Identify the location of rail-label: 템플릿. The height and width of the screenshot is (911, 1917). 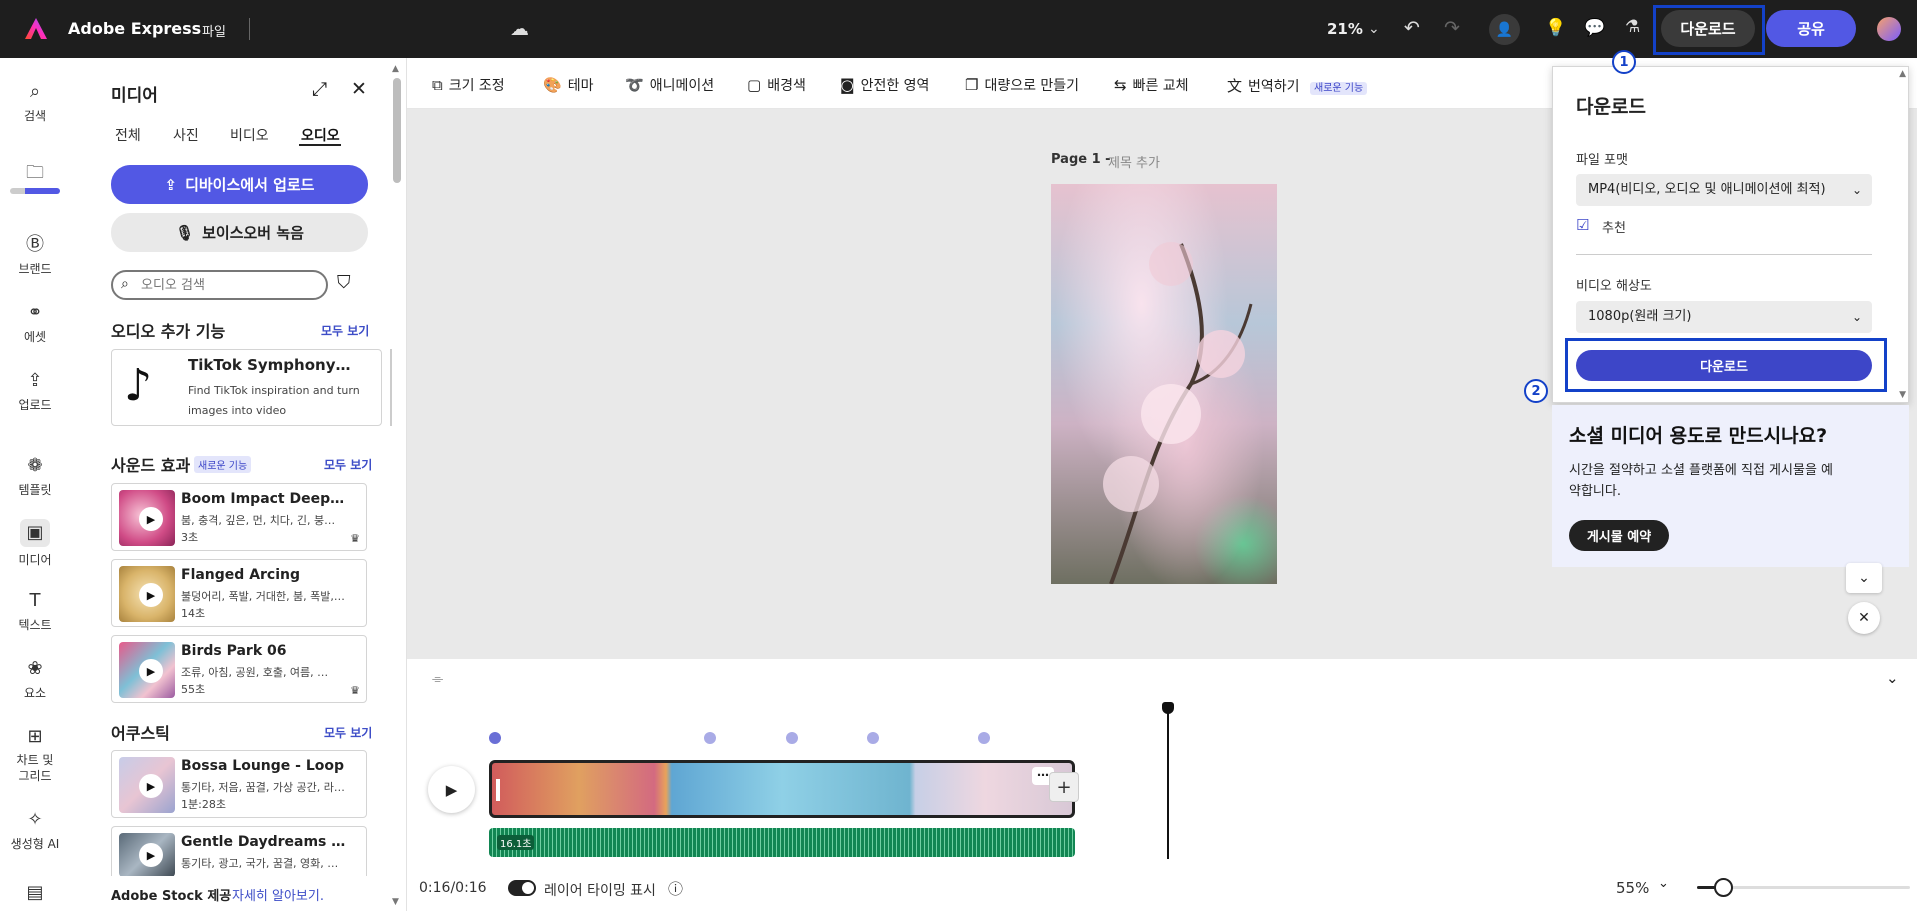
(35, 490).